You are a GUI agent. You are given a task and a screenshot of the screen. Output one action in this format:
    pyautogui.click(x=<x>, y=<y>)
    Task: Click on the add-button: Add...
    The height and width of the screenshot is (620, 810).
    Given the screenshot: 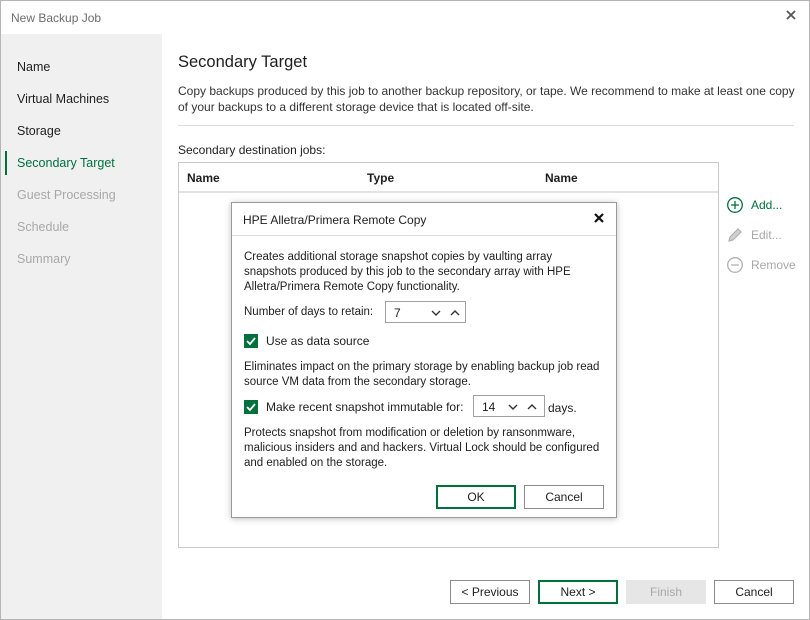 What is the action you would take?
    pyautogui.click(x=754, y=205)
    